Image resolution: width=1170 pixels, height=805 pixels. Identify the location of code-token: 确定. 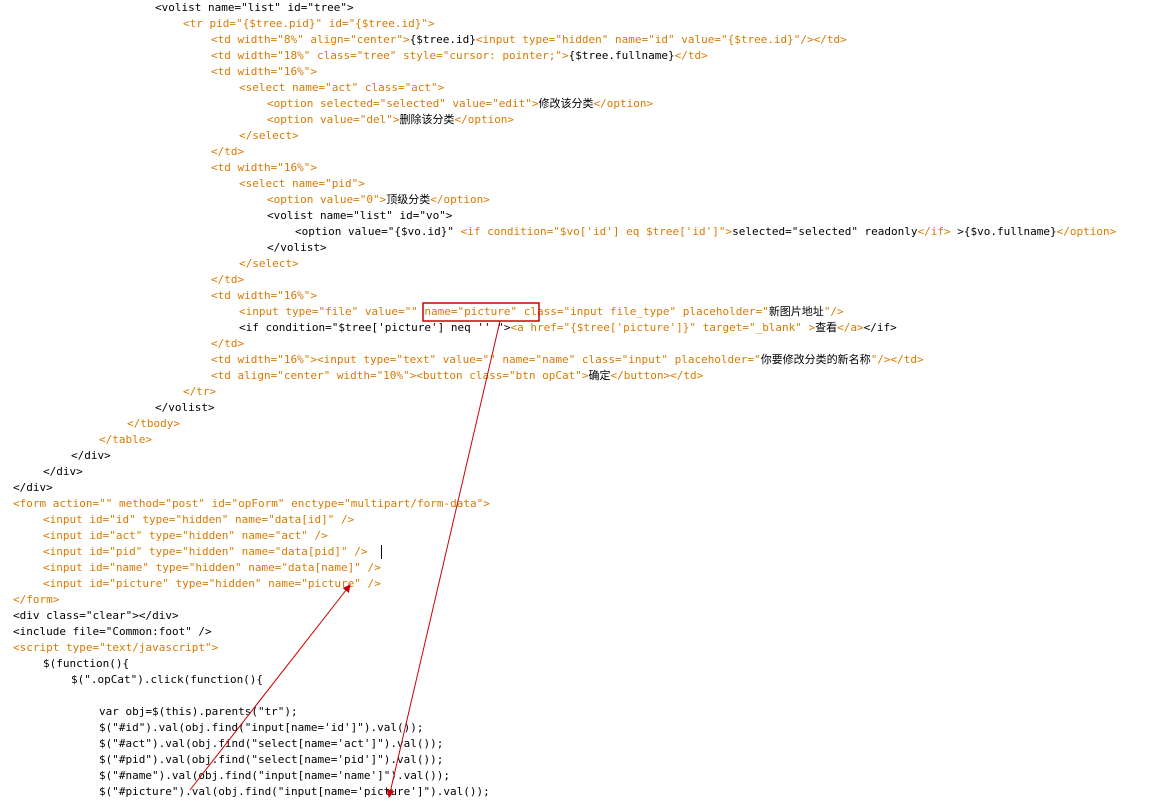
(599, 375).